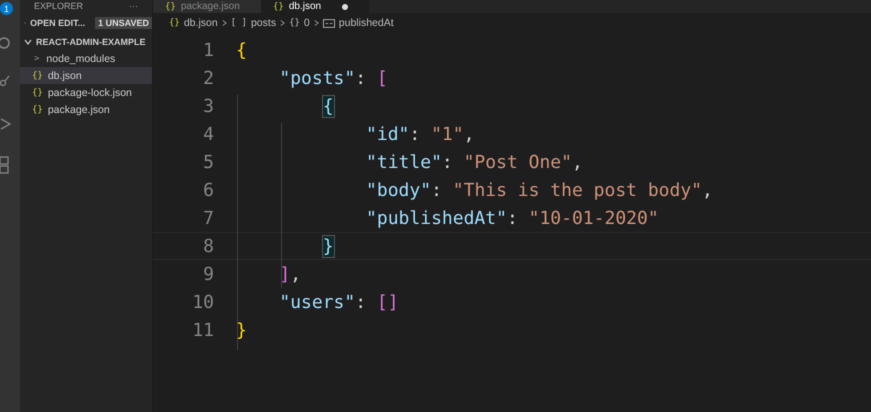  Describe the element at coordinates (123, 22) in the screenshot. I see `unsaved-badge: 1 UNSAVED` at that location.